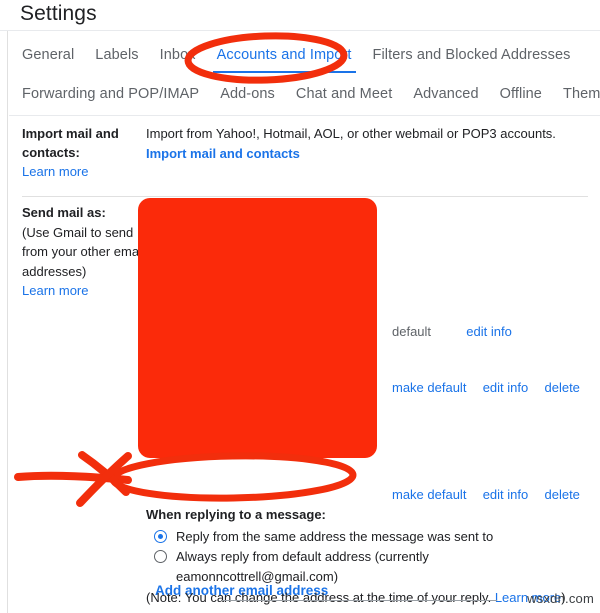 The height and width of the screenshot is (613, 600). Describe the element at coordinates (64, 212) in the screenshot. I see `send-mail-as-title: Send mail as:` at that location.